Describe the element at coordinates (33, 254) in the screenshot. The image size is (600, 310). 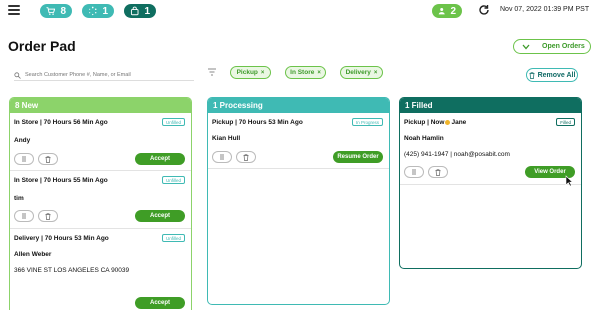
I see `customer-name: Allen Weber` at that location.